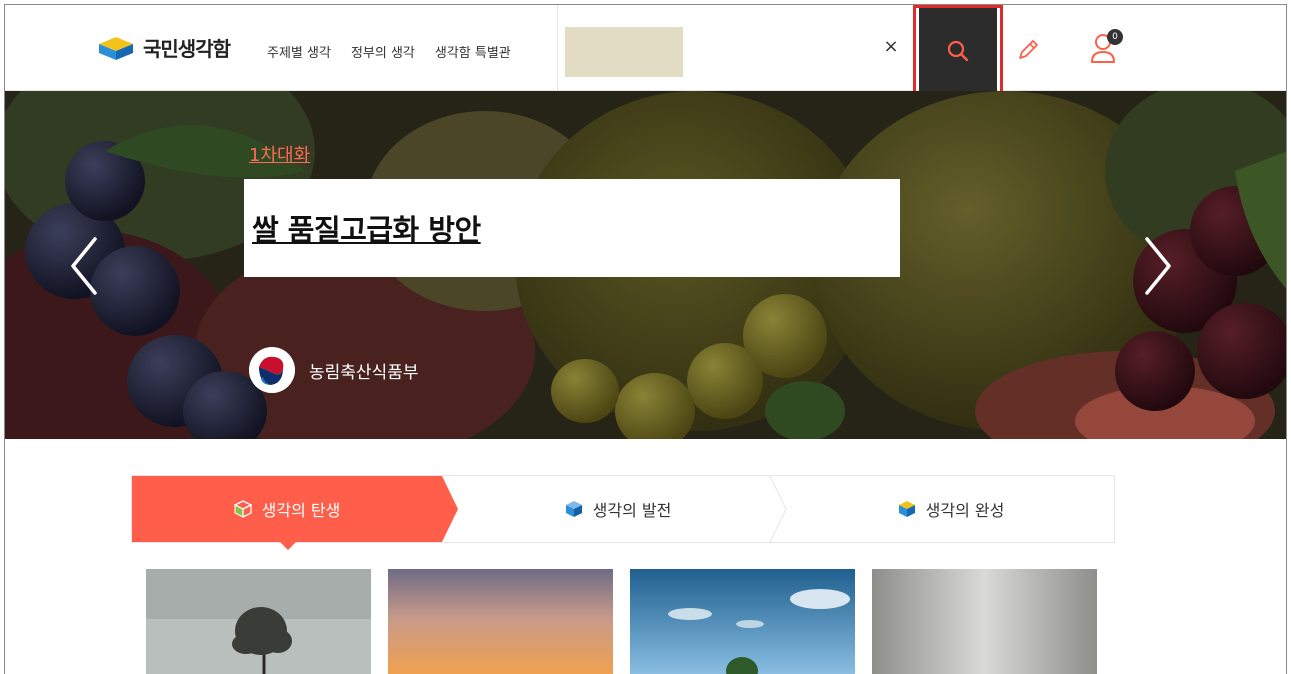 The width and height of the screenshot is (1291, 674). Describe the element at coordinates (1115, 37) in the screenshot. I see `notification-badge: 0` at that location.